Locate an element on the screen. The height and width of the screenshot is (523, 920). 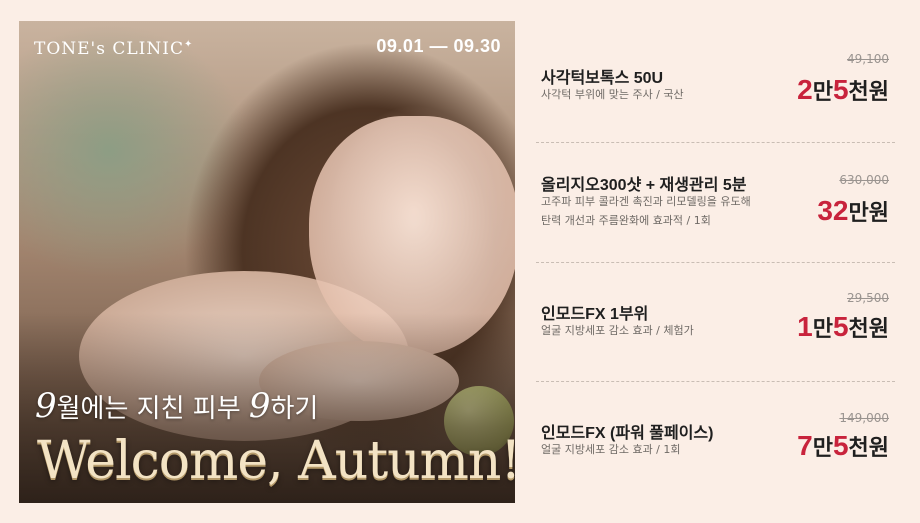
price-number: 1 is located at coordinates (805, 326).